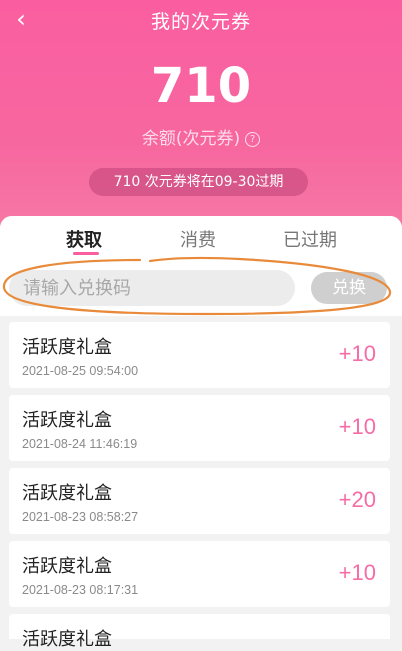 The height and width of the screenshot is (651, 402). What do you see at coordinates (199, 501) in the screenshot?
I see `list-item: 活跃度礼盒 2021-08-23 08:58:27 +20` at bounding box center [199, 501].